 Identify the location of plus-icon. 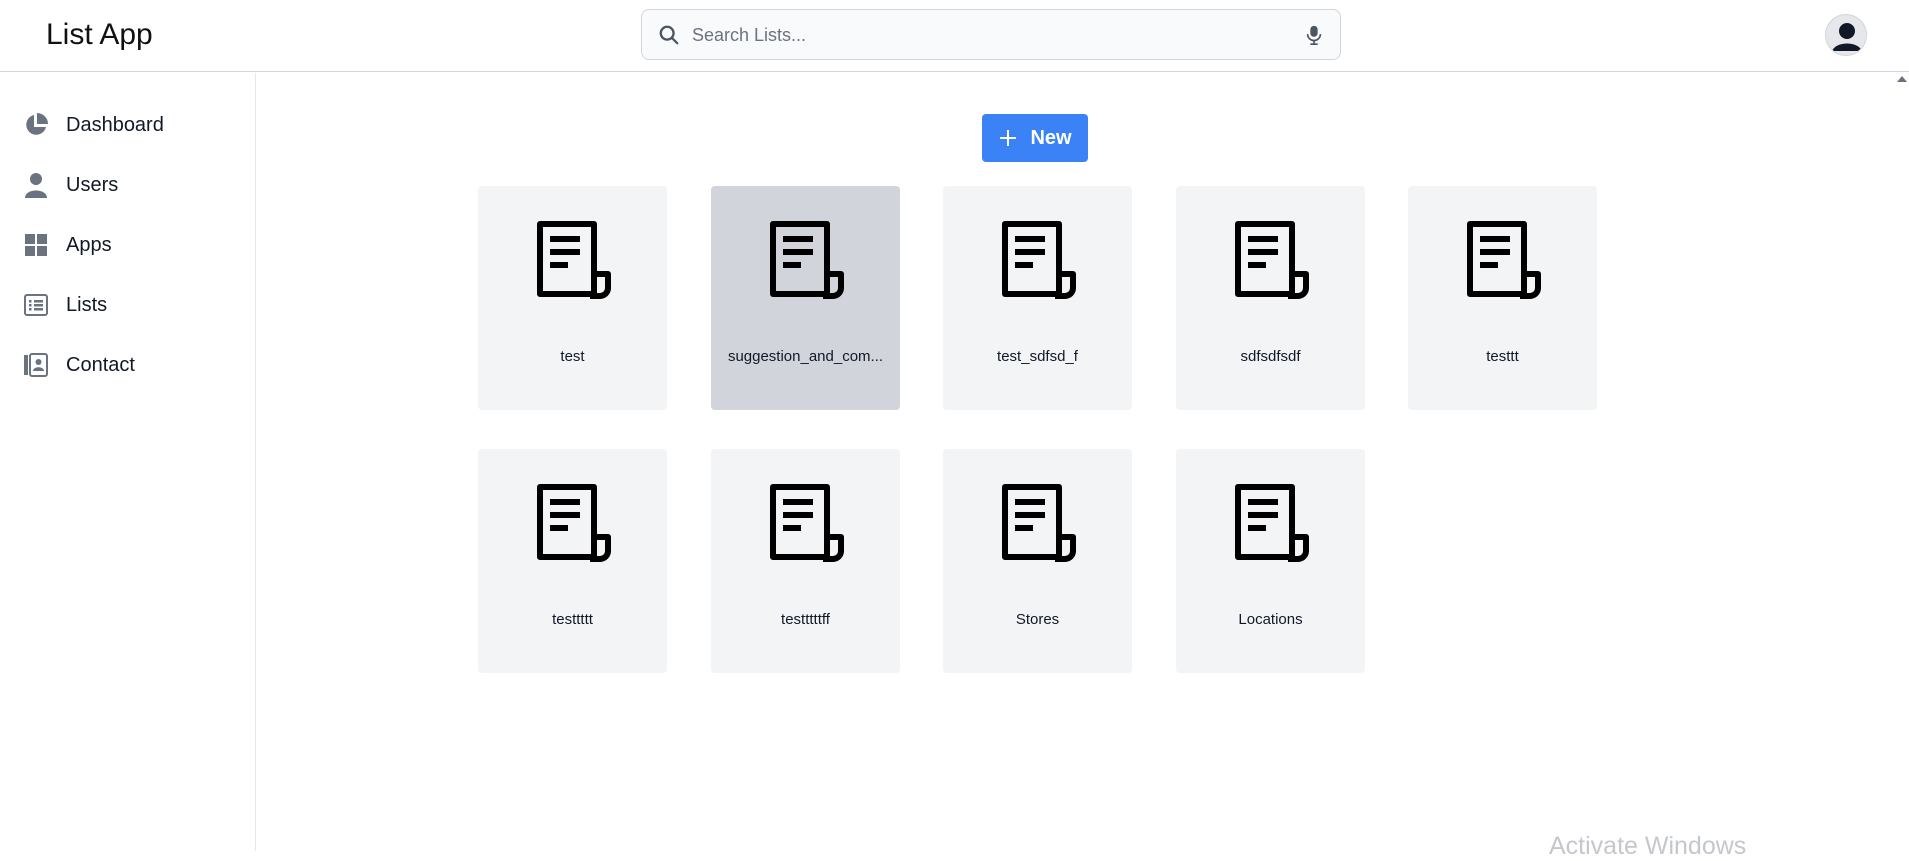
(1008, 138).